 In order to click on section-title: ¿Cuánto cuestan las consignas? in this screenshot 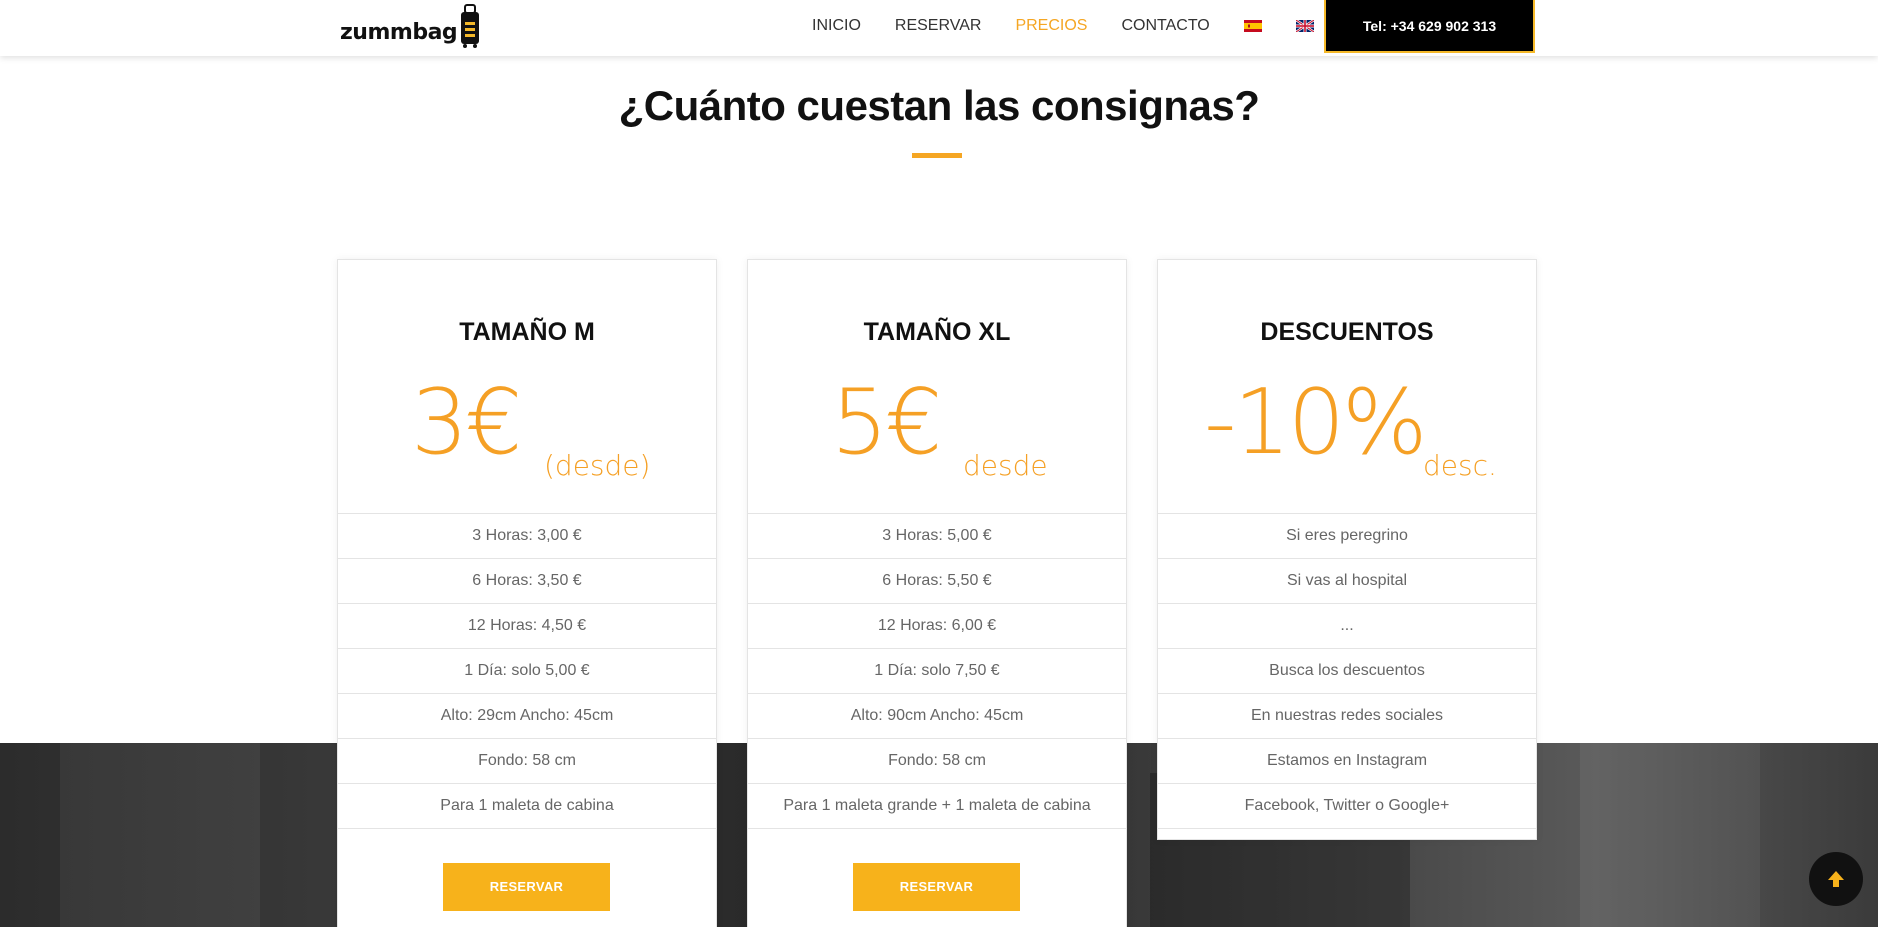, I will do `click(939, 105)`.